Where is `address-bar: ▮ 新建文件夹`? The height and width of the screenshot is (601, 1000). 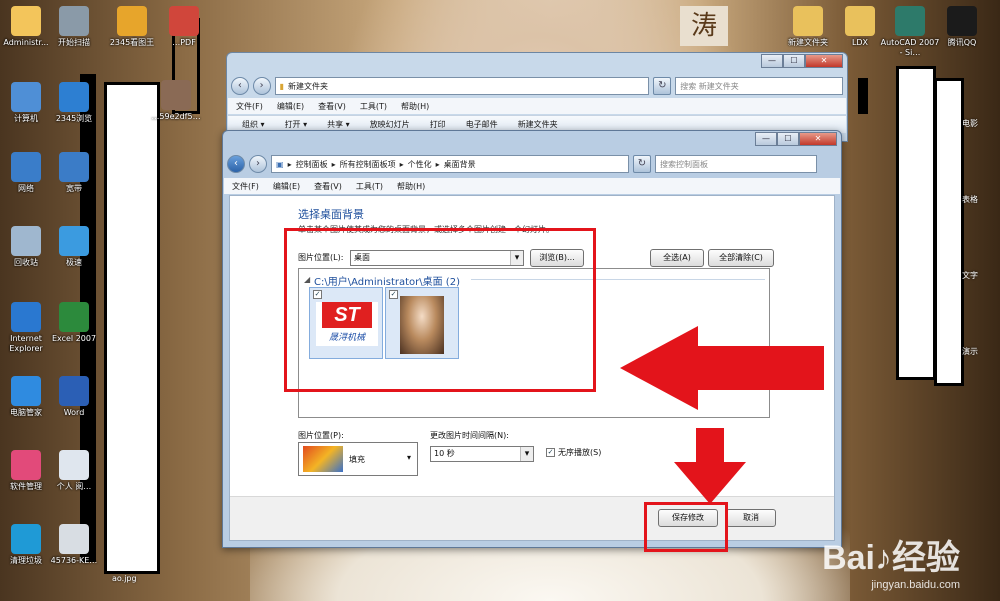
address-bar: ▮ 新建文件夹 is located at coordinates (462, 86).